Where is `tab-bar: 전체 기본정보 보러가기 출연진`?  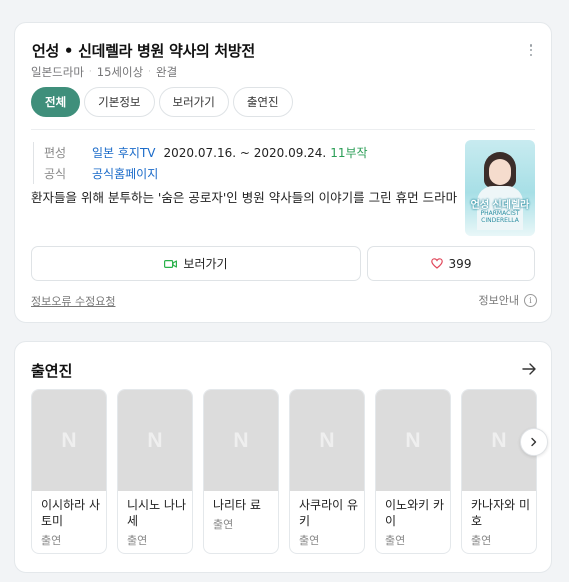 tab-bar: 전체 기본정보 보러가기 출연진 is located at coordinates (164, 102).